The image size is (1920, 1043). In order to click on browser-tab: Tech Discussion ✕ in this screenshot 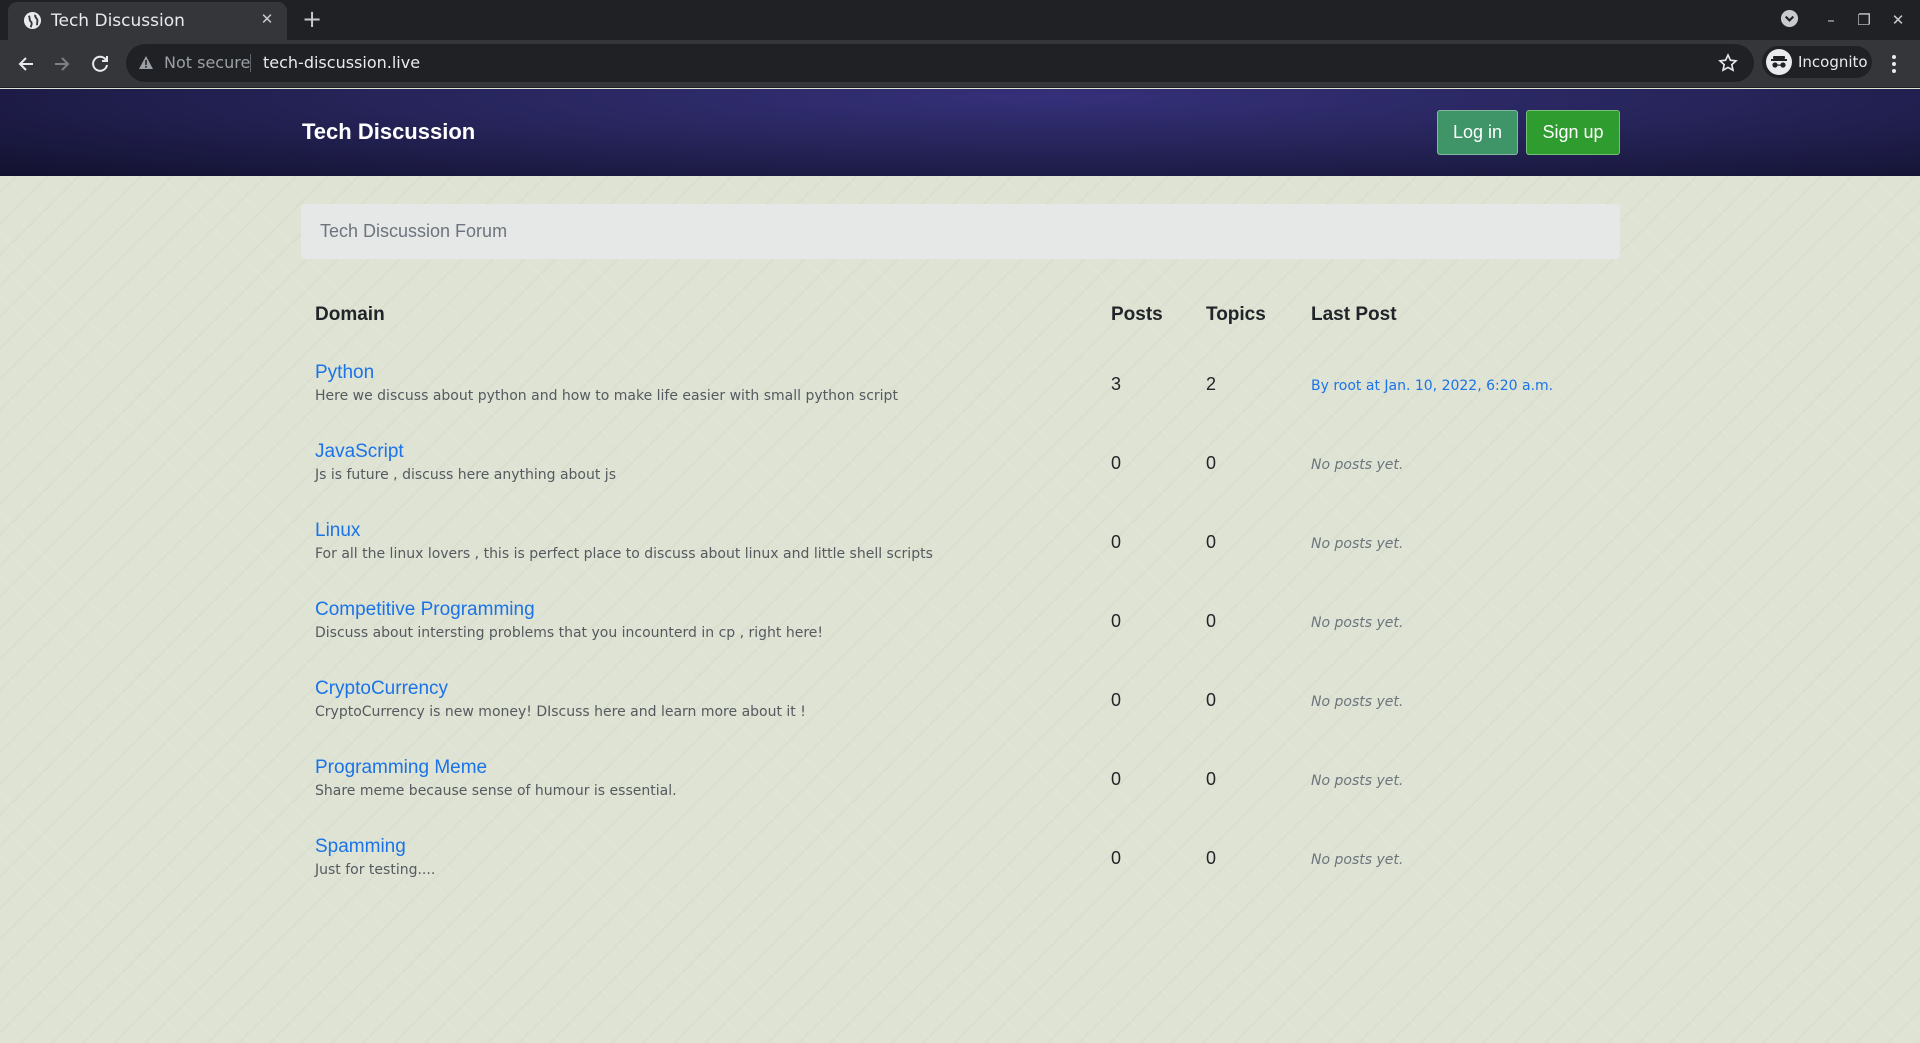, I will do `click(147, 21)`.